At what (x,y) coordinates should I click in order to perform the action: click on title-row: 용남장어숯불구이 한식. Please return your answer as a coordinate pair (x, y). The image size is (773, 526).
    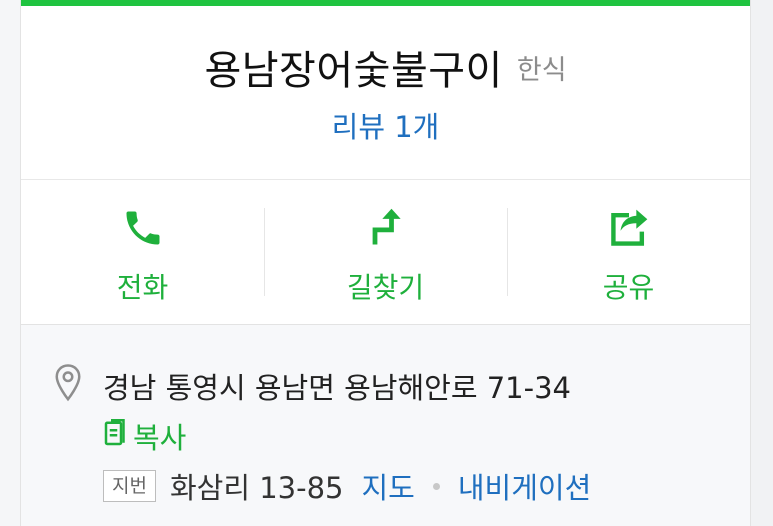
    Looking at the image, I should click on (385, 67).